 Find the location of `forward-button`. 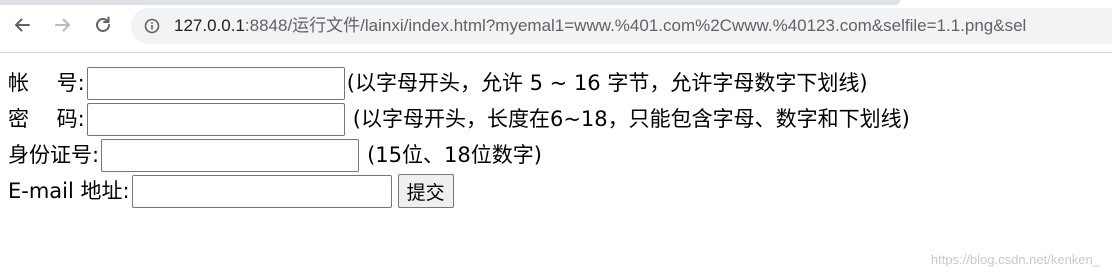

forward-button is located at coordinates (63, 25).